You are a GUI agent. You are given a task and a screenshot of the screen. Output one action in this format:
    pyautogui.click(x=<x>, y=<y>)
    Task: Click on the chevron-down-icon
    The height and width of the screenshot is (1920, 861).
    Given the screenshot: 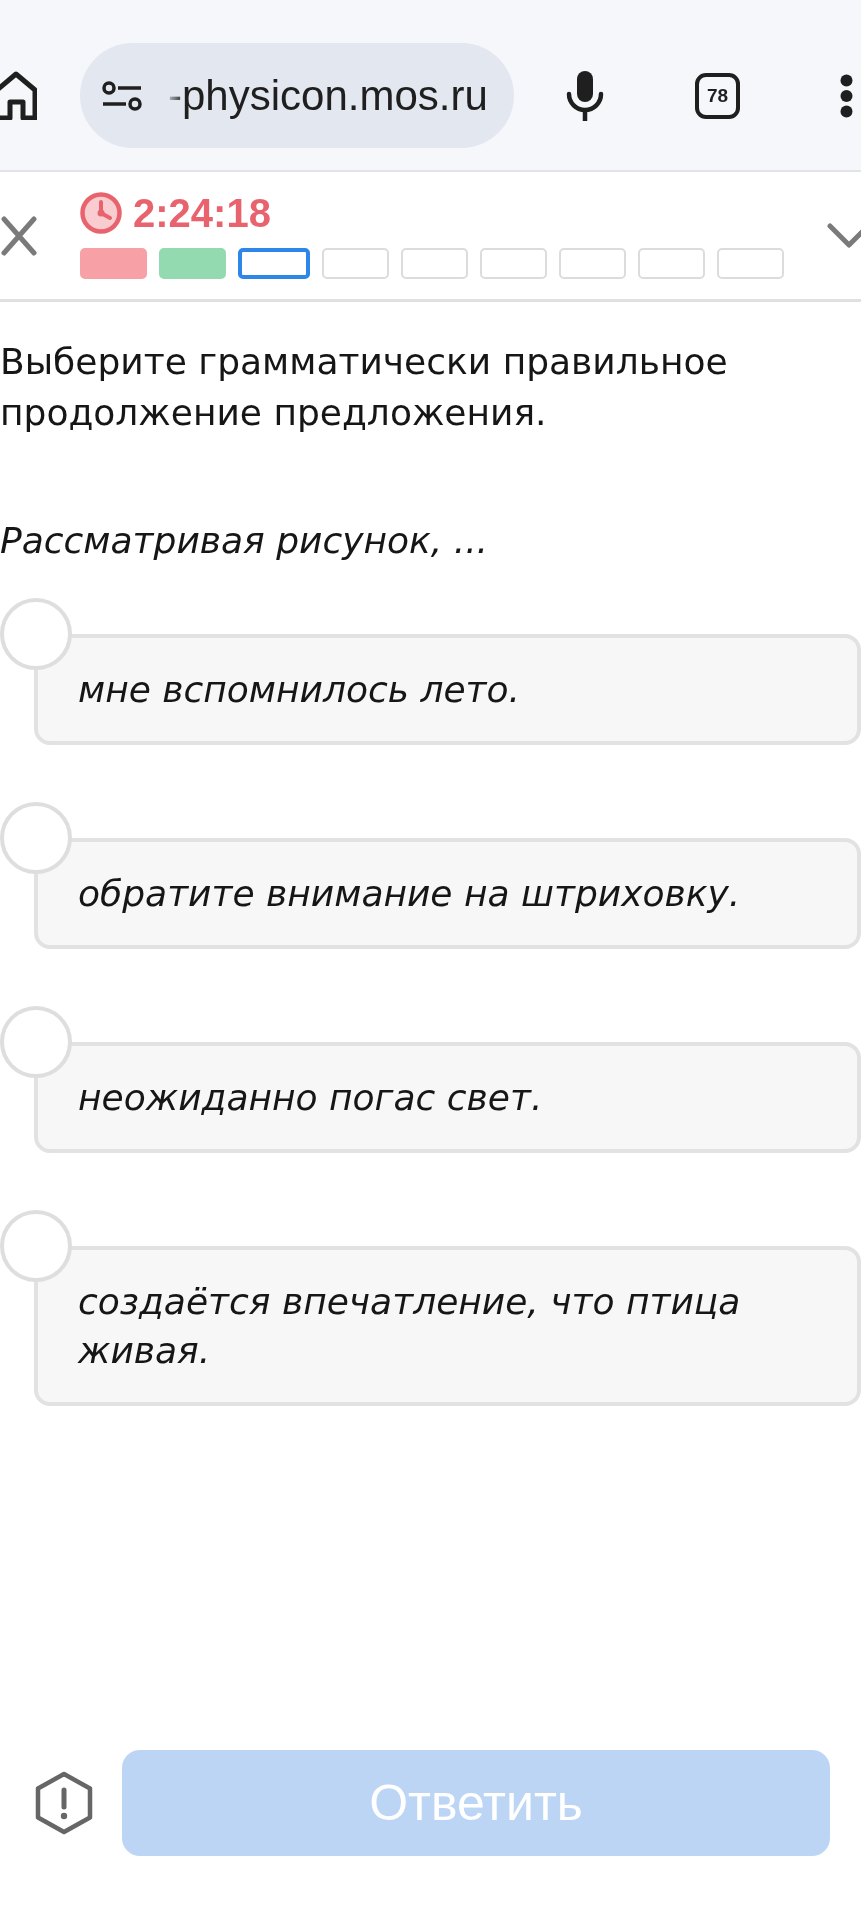 What is the action you would take?
    pyautogui.click(x=844, y=235)
    